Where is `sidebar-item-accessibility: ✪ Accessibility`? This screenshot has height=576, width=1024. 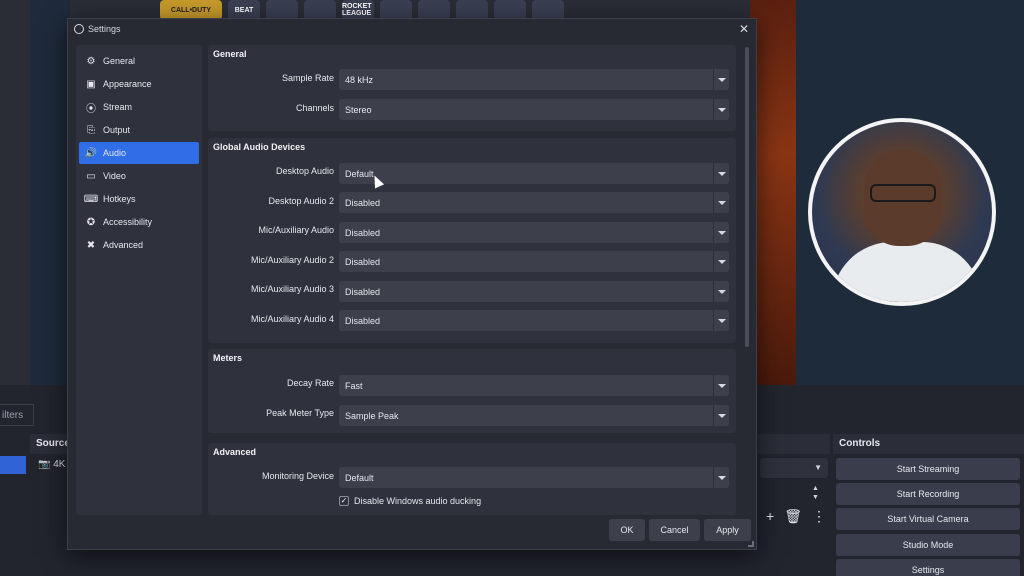
sidebar-item-accessibility: ✪ Accessibility is located at coordinates (139, 222).